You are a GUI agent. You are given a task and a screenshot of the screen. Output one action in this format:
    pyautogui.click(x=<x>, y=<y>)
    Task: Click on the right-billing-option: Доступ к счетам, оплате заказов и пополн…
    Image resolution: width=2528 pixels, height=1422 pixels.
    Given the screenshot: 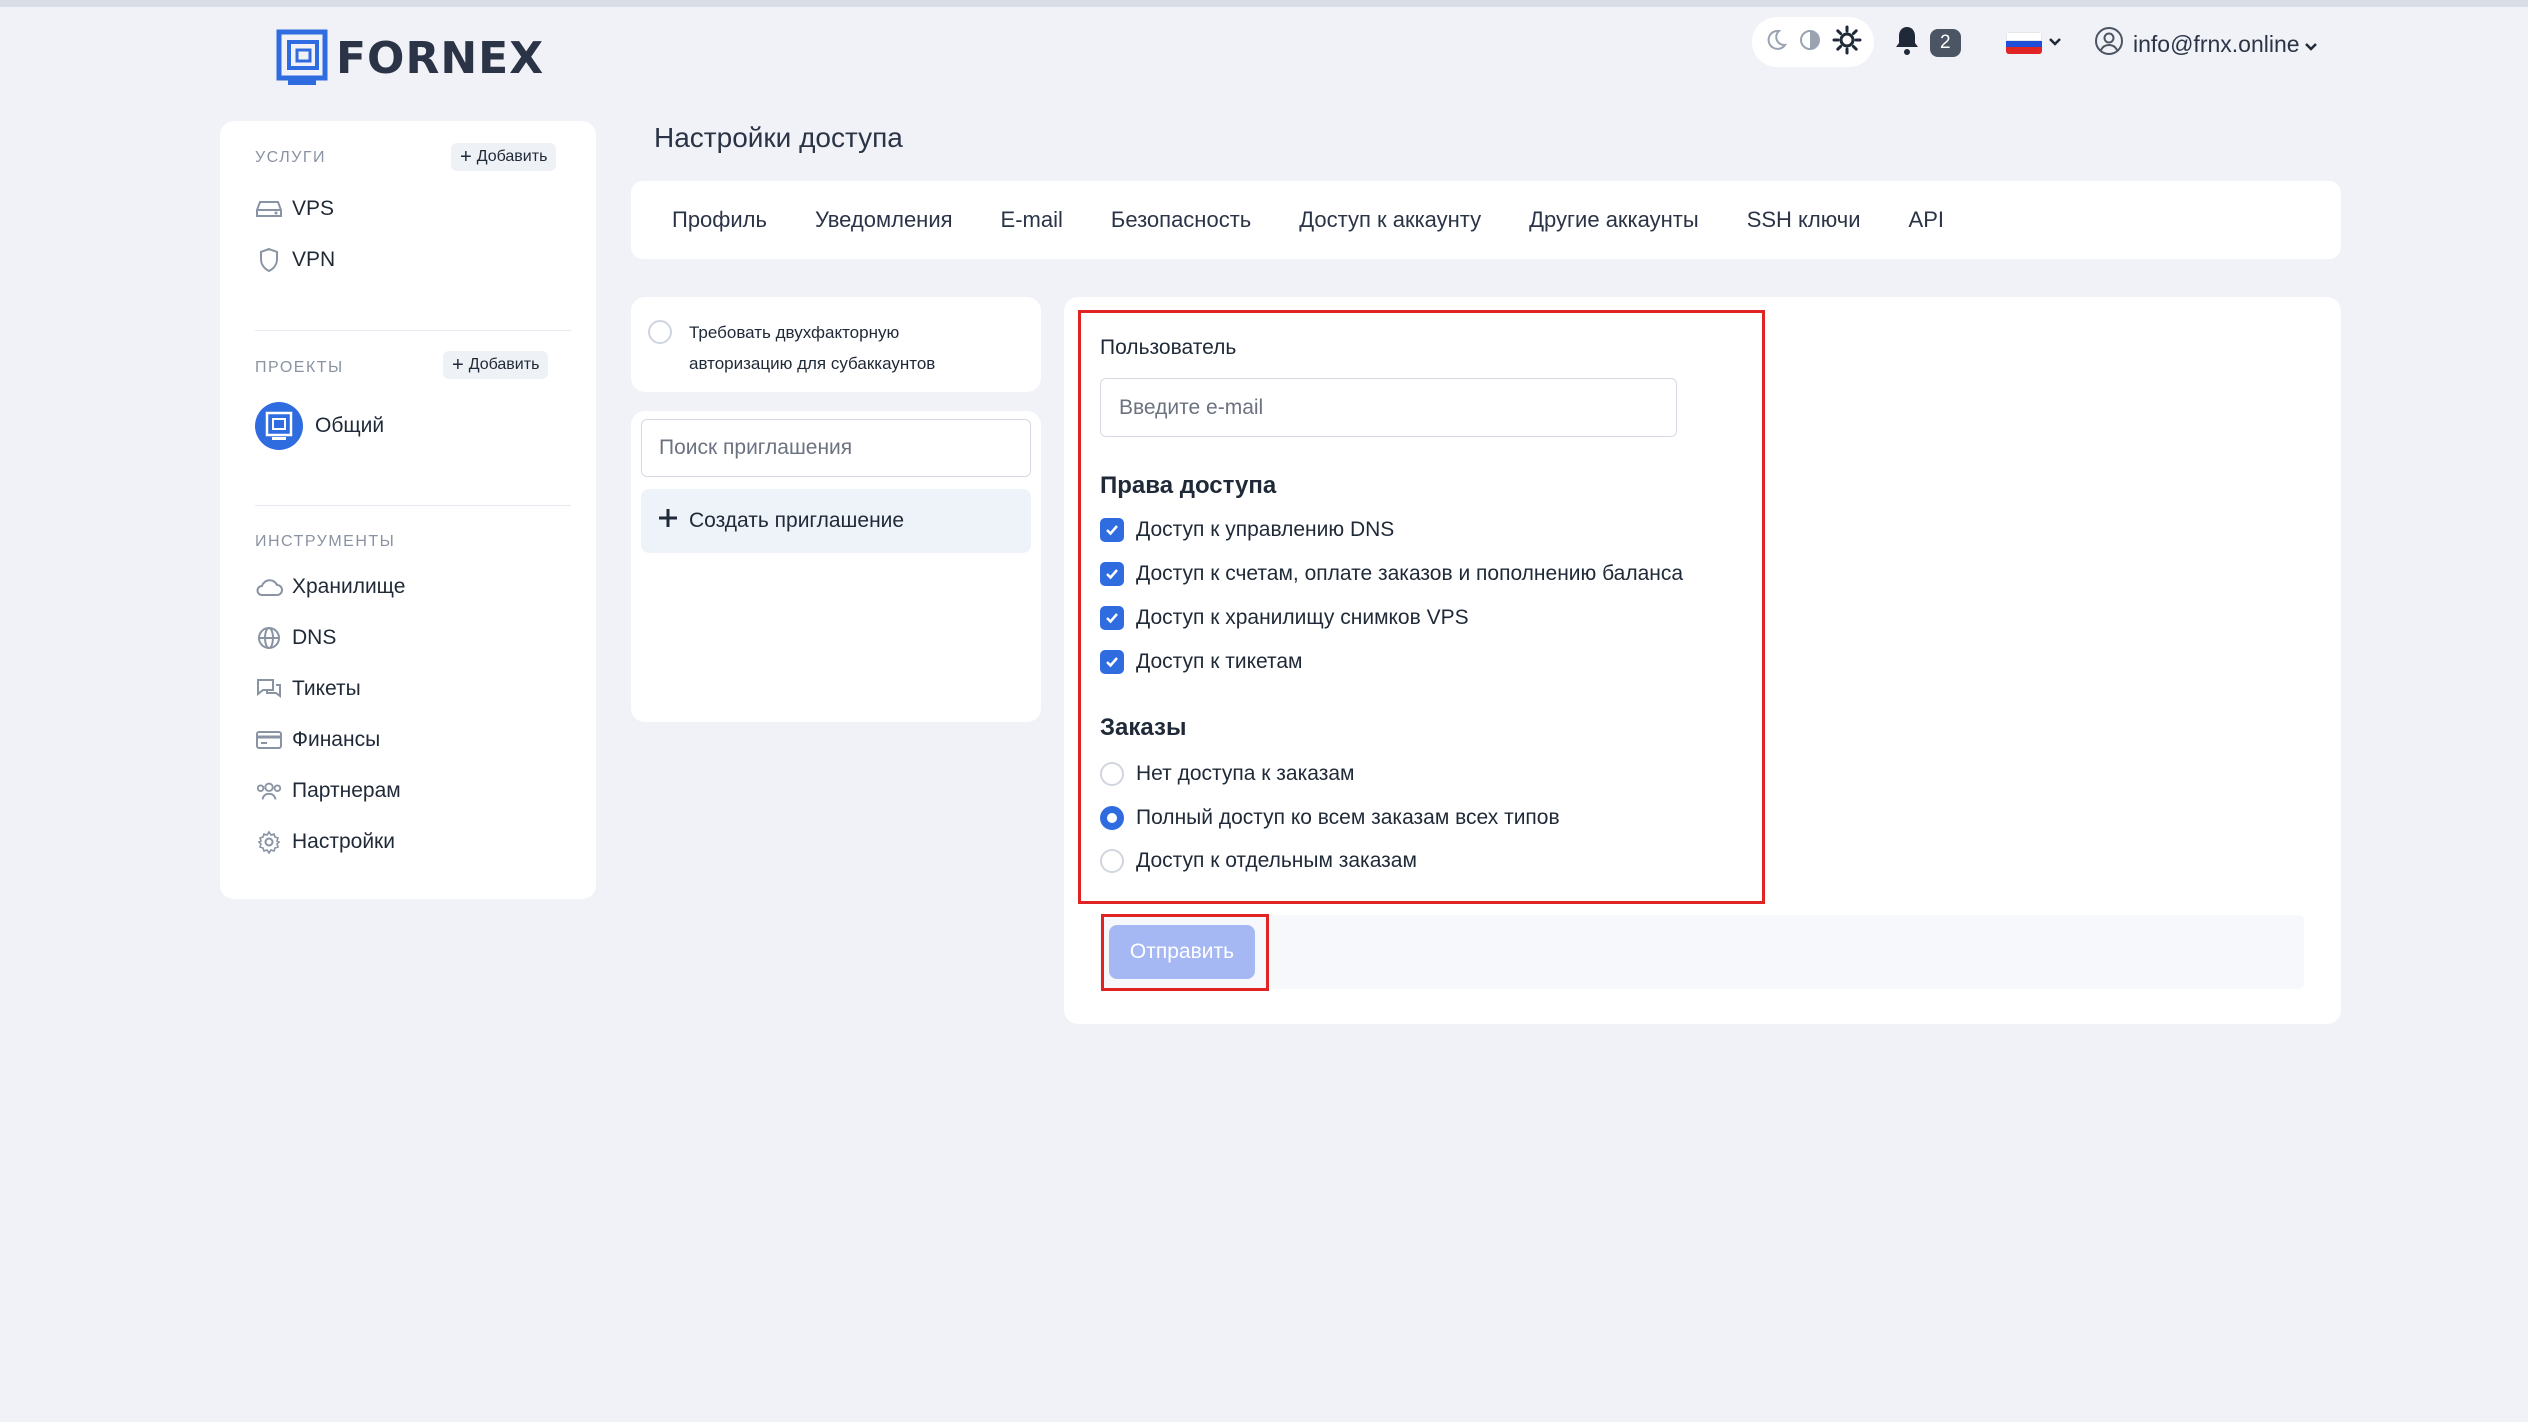 What is the action you would take?
    pyautogui.click(x=1391, y=574)
    